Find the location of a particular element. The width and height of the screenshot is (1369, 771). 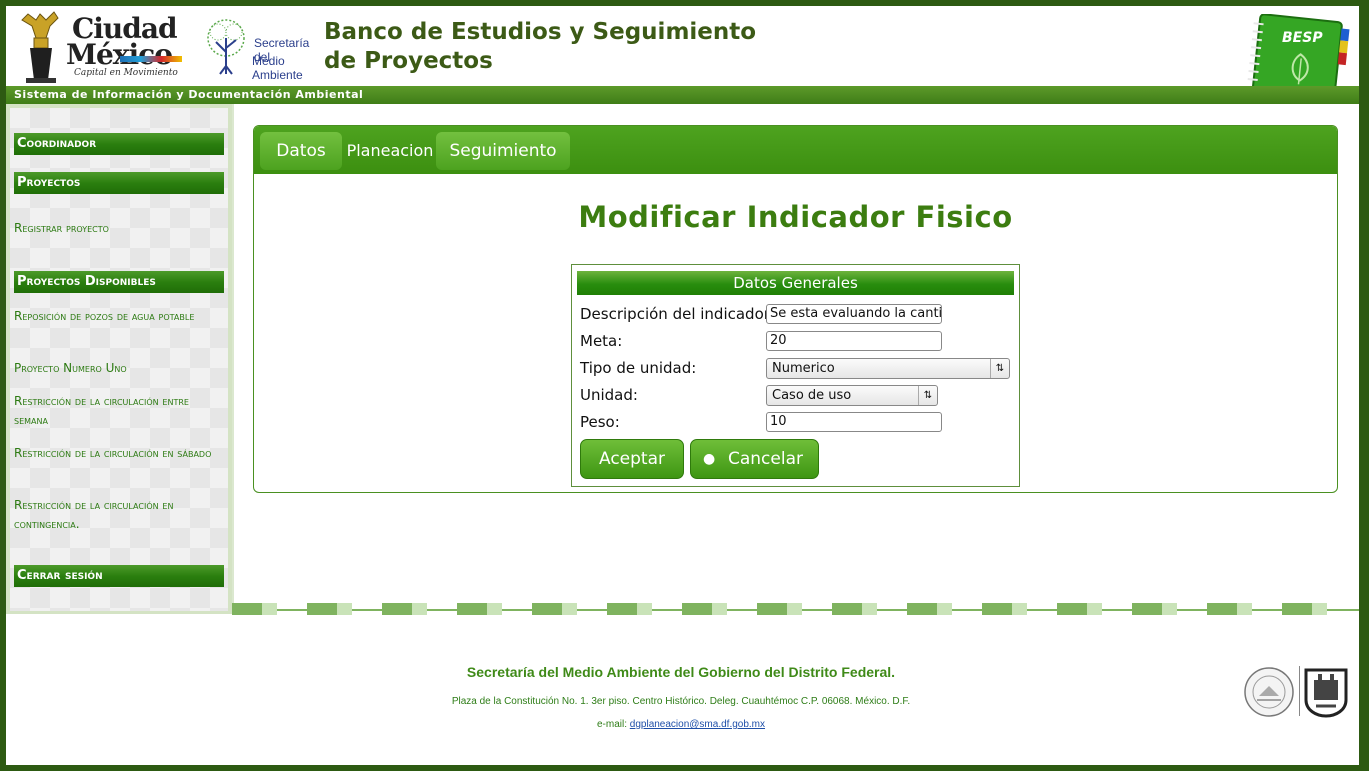

peso-label: Peso: is located at coordinates (600, 422).